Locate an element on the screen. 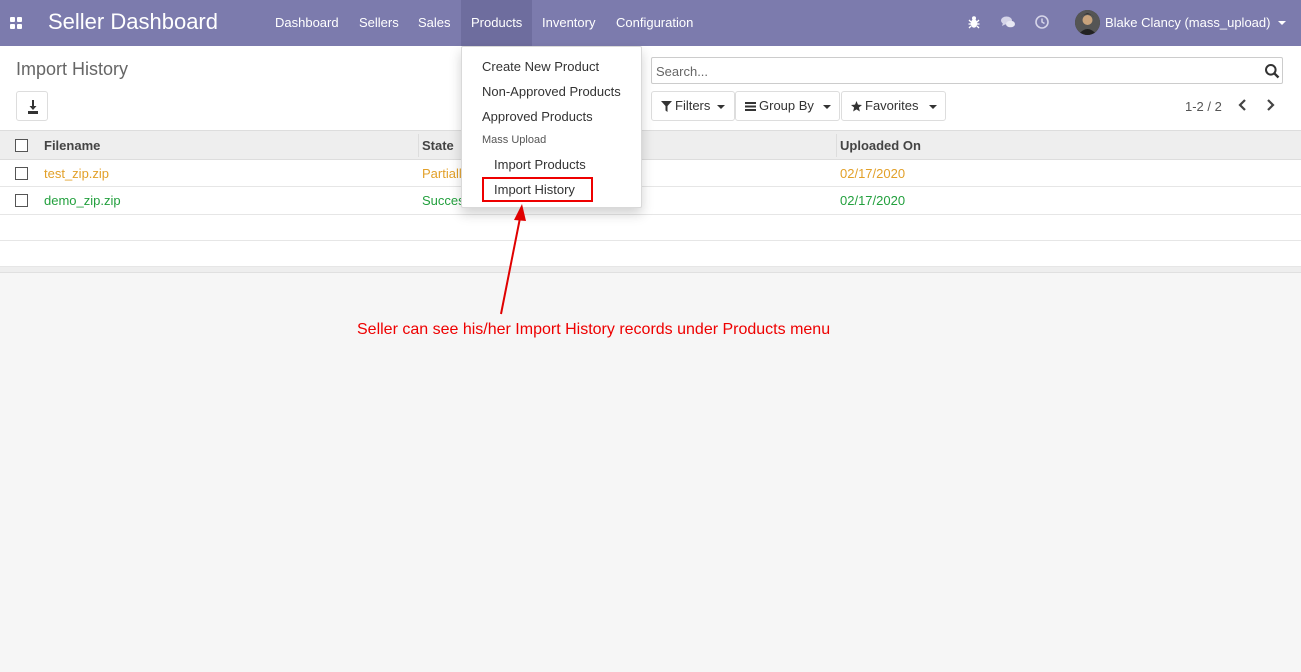  app-brand-title: Seller Dashboard is located at coordinates (133, 22).